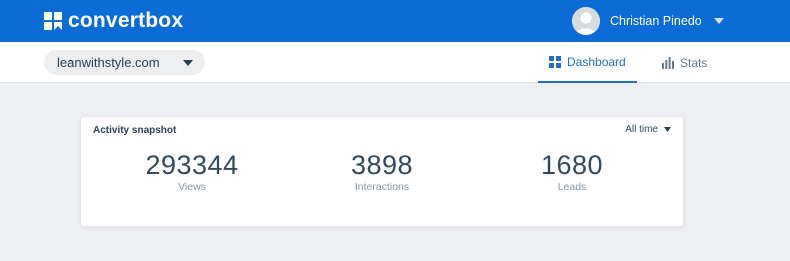 The image size is (790, 261). I want to click on site-selector: leanwithstyle.com, so click(124, 62).